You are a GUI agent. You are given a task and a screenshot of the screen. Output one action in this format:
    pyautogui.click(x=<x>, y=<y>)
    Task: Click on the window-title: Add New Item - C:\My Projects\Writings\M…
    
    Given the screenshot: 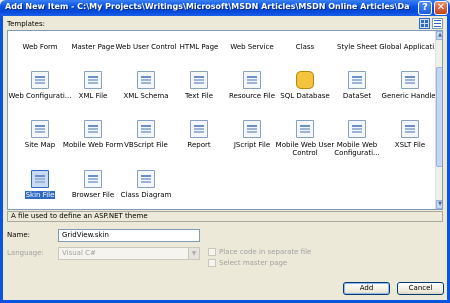 What is the action you would take?
    pyautogui.click(x=207, y=6)
    